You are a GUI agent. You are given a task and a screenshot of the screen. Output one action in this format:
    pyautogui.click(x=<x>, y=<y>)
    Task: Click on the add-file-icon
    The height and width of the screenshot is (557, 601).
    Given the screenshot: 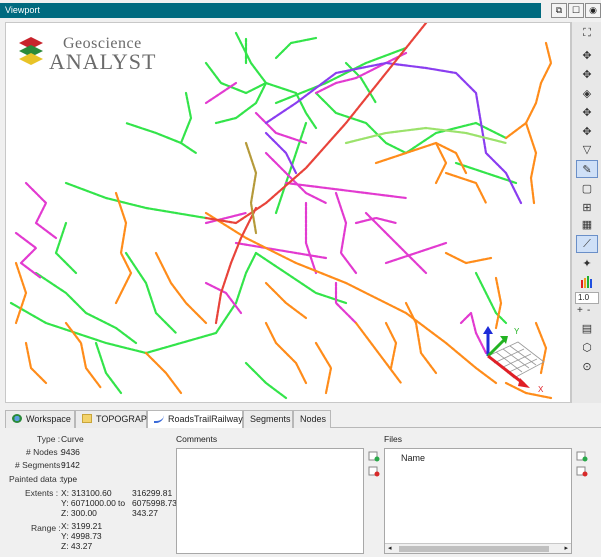 What is the action you would take?
    pyautogui.click(x=582, y=456)
    